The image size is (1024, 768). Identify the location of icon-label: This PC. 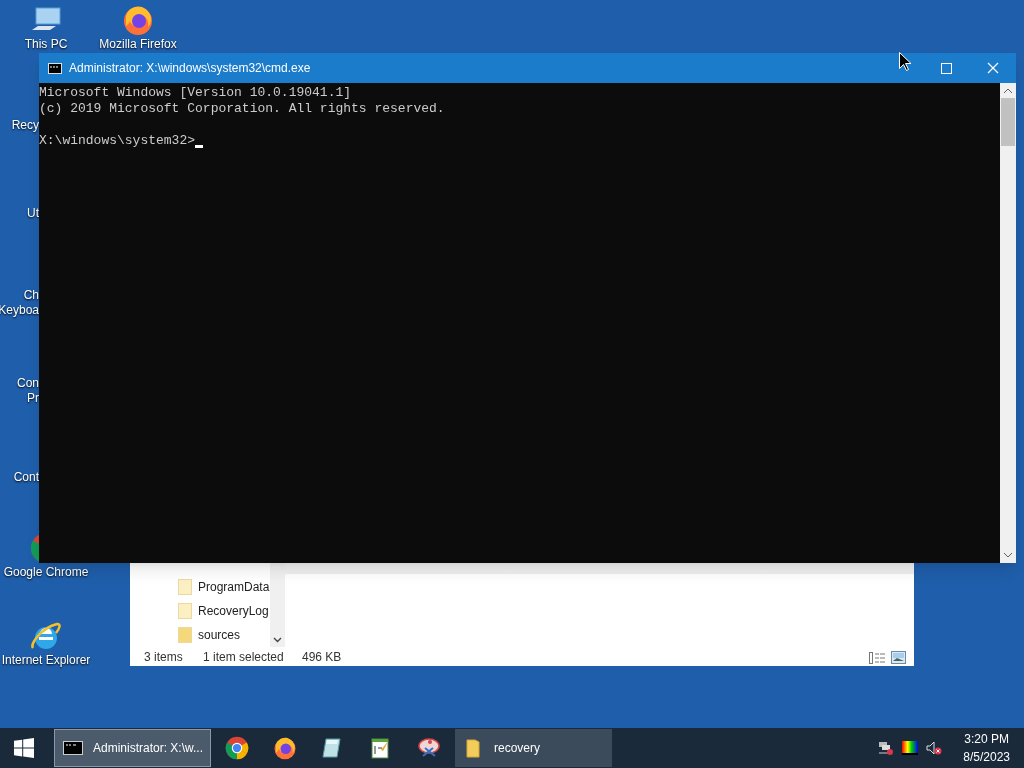
(46, 44).